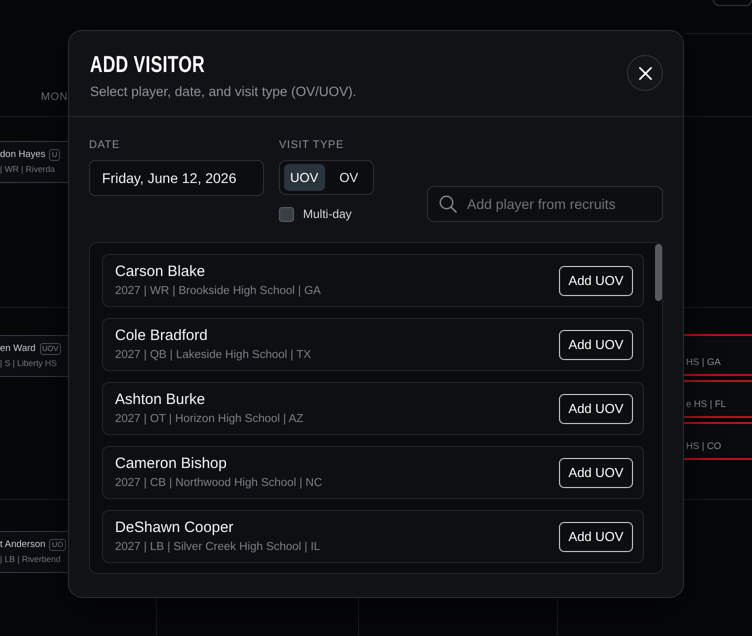 The height and width of the screenshot is (636, 752). I want to click on player-details: 2027 | QB | Lakeside High School | TX, so click(213, 355).